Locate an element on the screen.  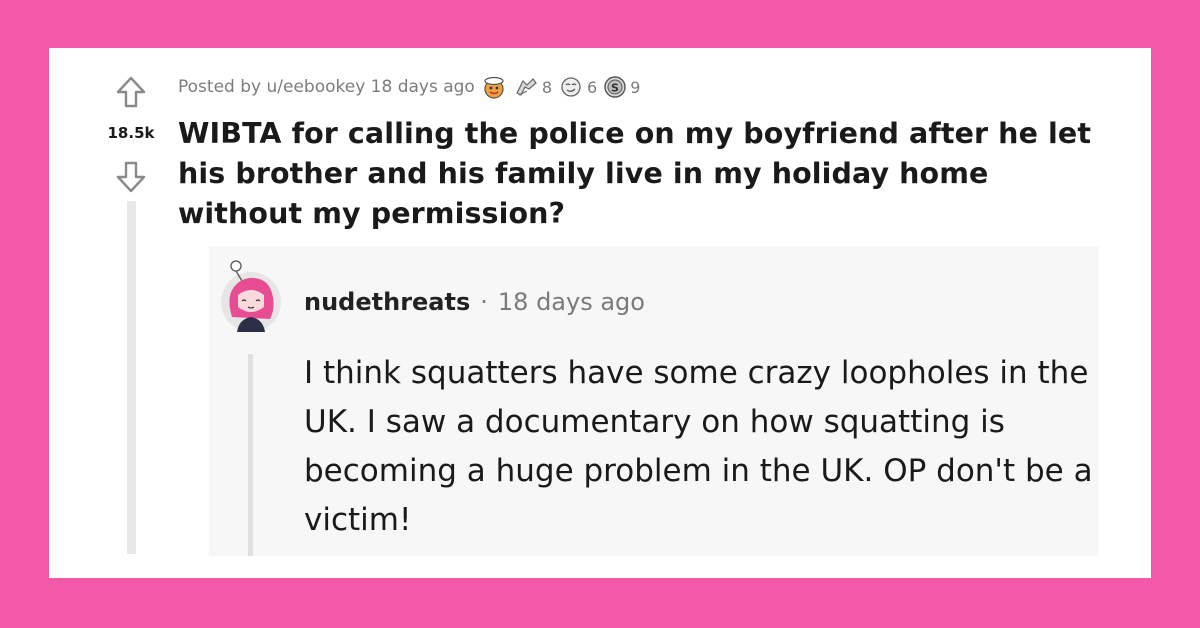
award-silver: 6 is located at coordinates (577, 87).